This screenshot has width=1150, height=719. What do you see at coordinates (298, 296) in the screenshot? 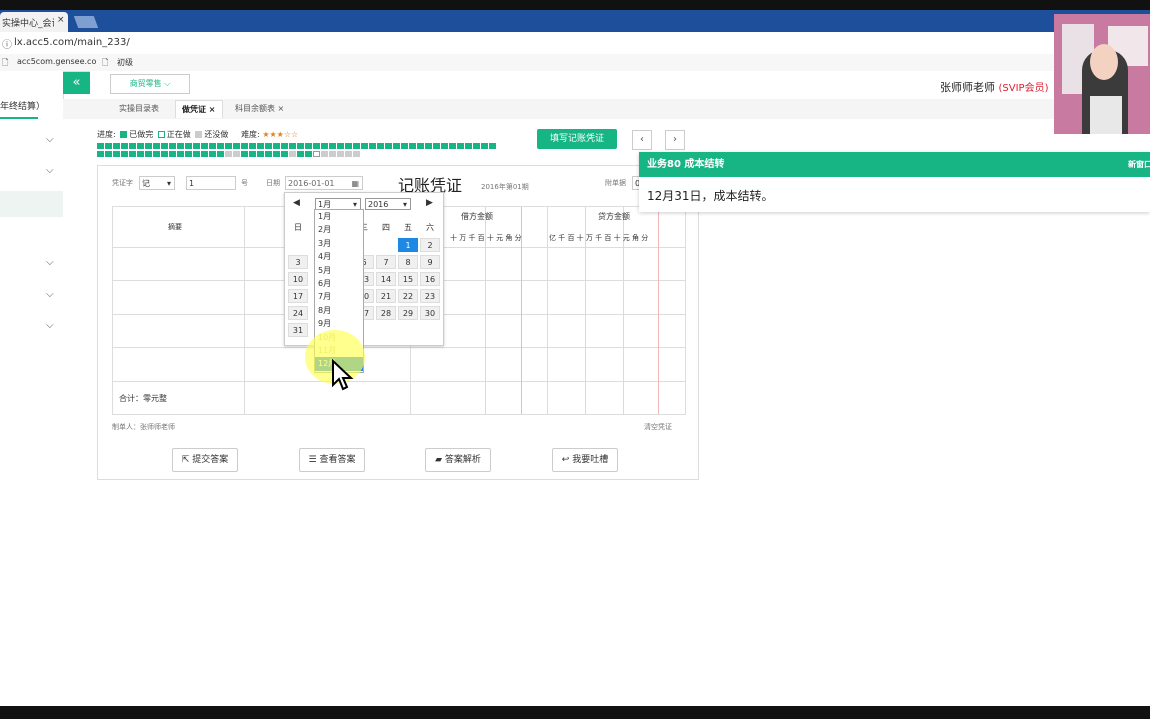
I see `calendar-day: 17` at bounding box center [298, 296].